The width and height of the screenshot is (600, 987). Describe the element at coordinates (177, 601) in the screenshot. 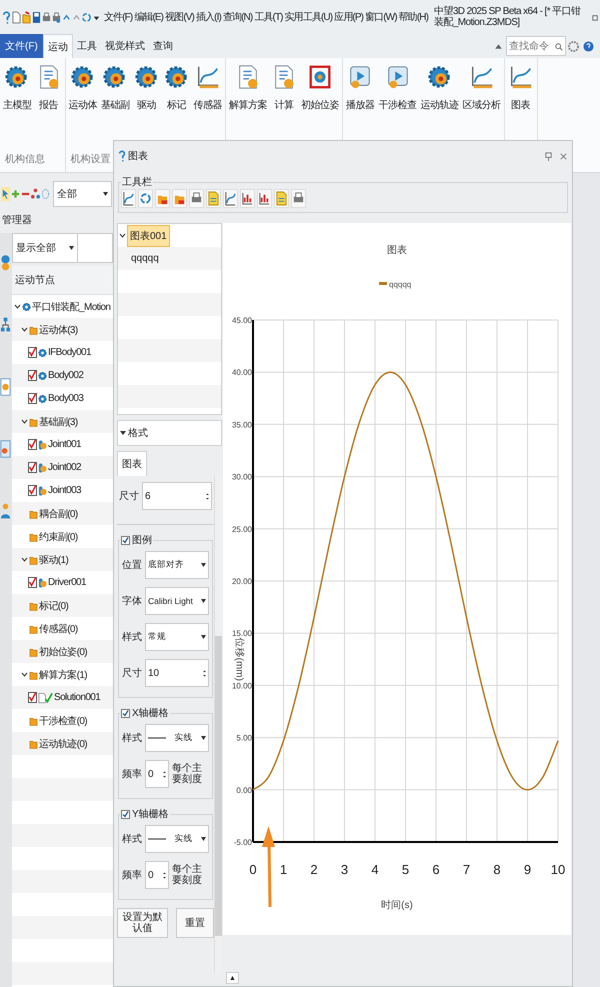

I see `dropdown: Calibri Light` at that location.